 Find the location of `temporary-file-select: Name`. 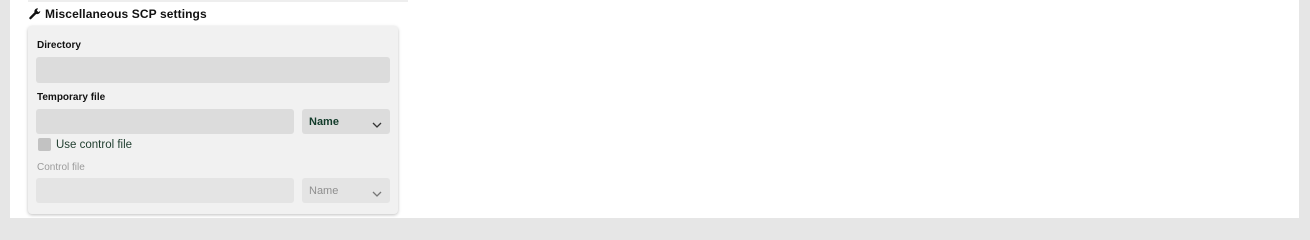

temporary-file-select: Name is located at coordinates (346, 121).